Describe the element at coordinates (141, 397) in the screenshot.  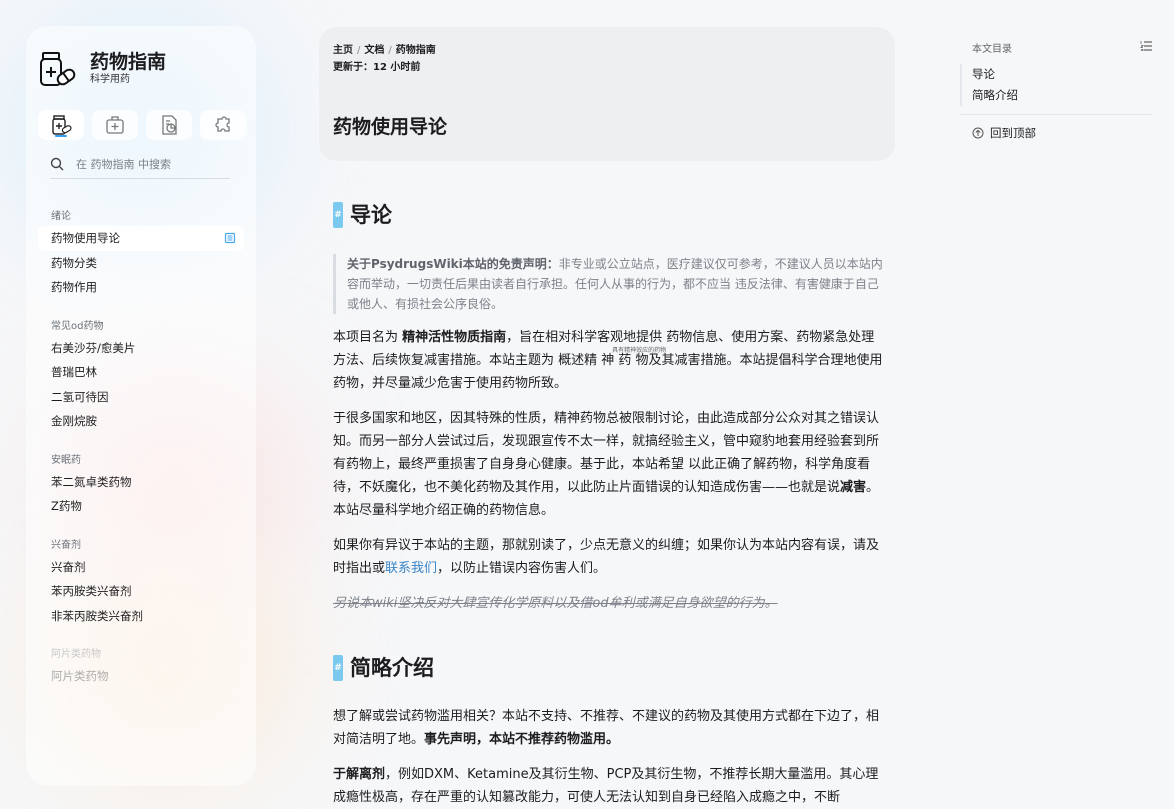
I see `nav-item: 二氢可待因` at that location.